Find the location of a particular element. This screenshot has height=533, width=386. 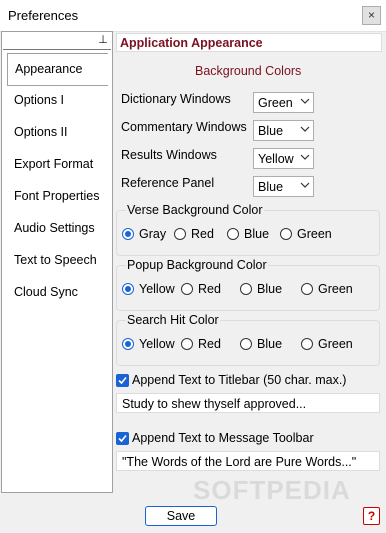

popup-background-legend: Popup Background Color is located at coordinates (197, 265).